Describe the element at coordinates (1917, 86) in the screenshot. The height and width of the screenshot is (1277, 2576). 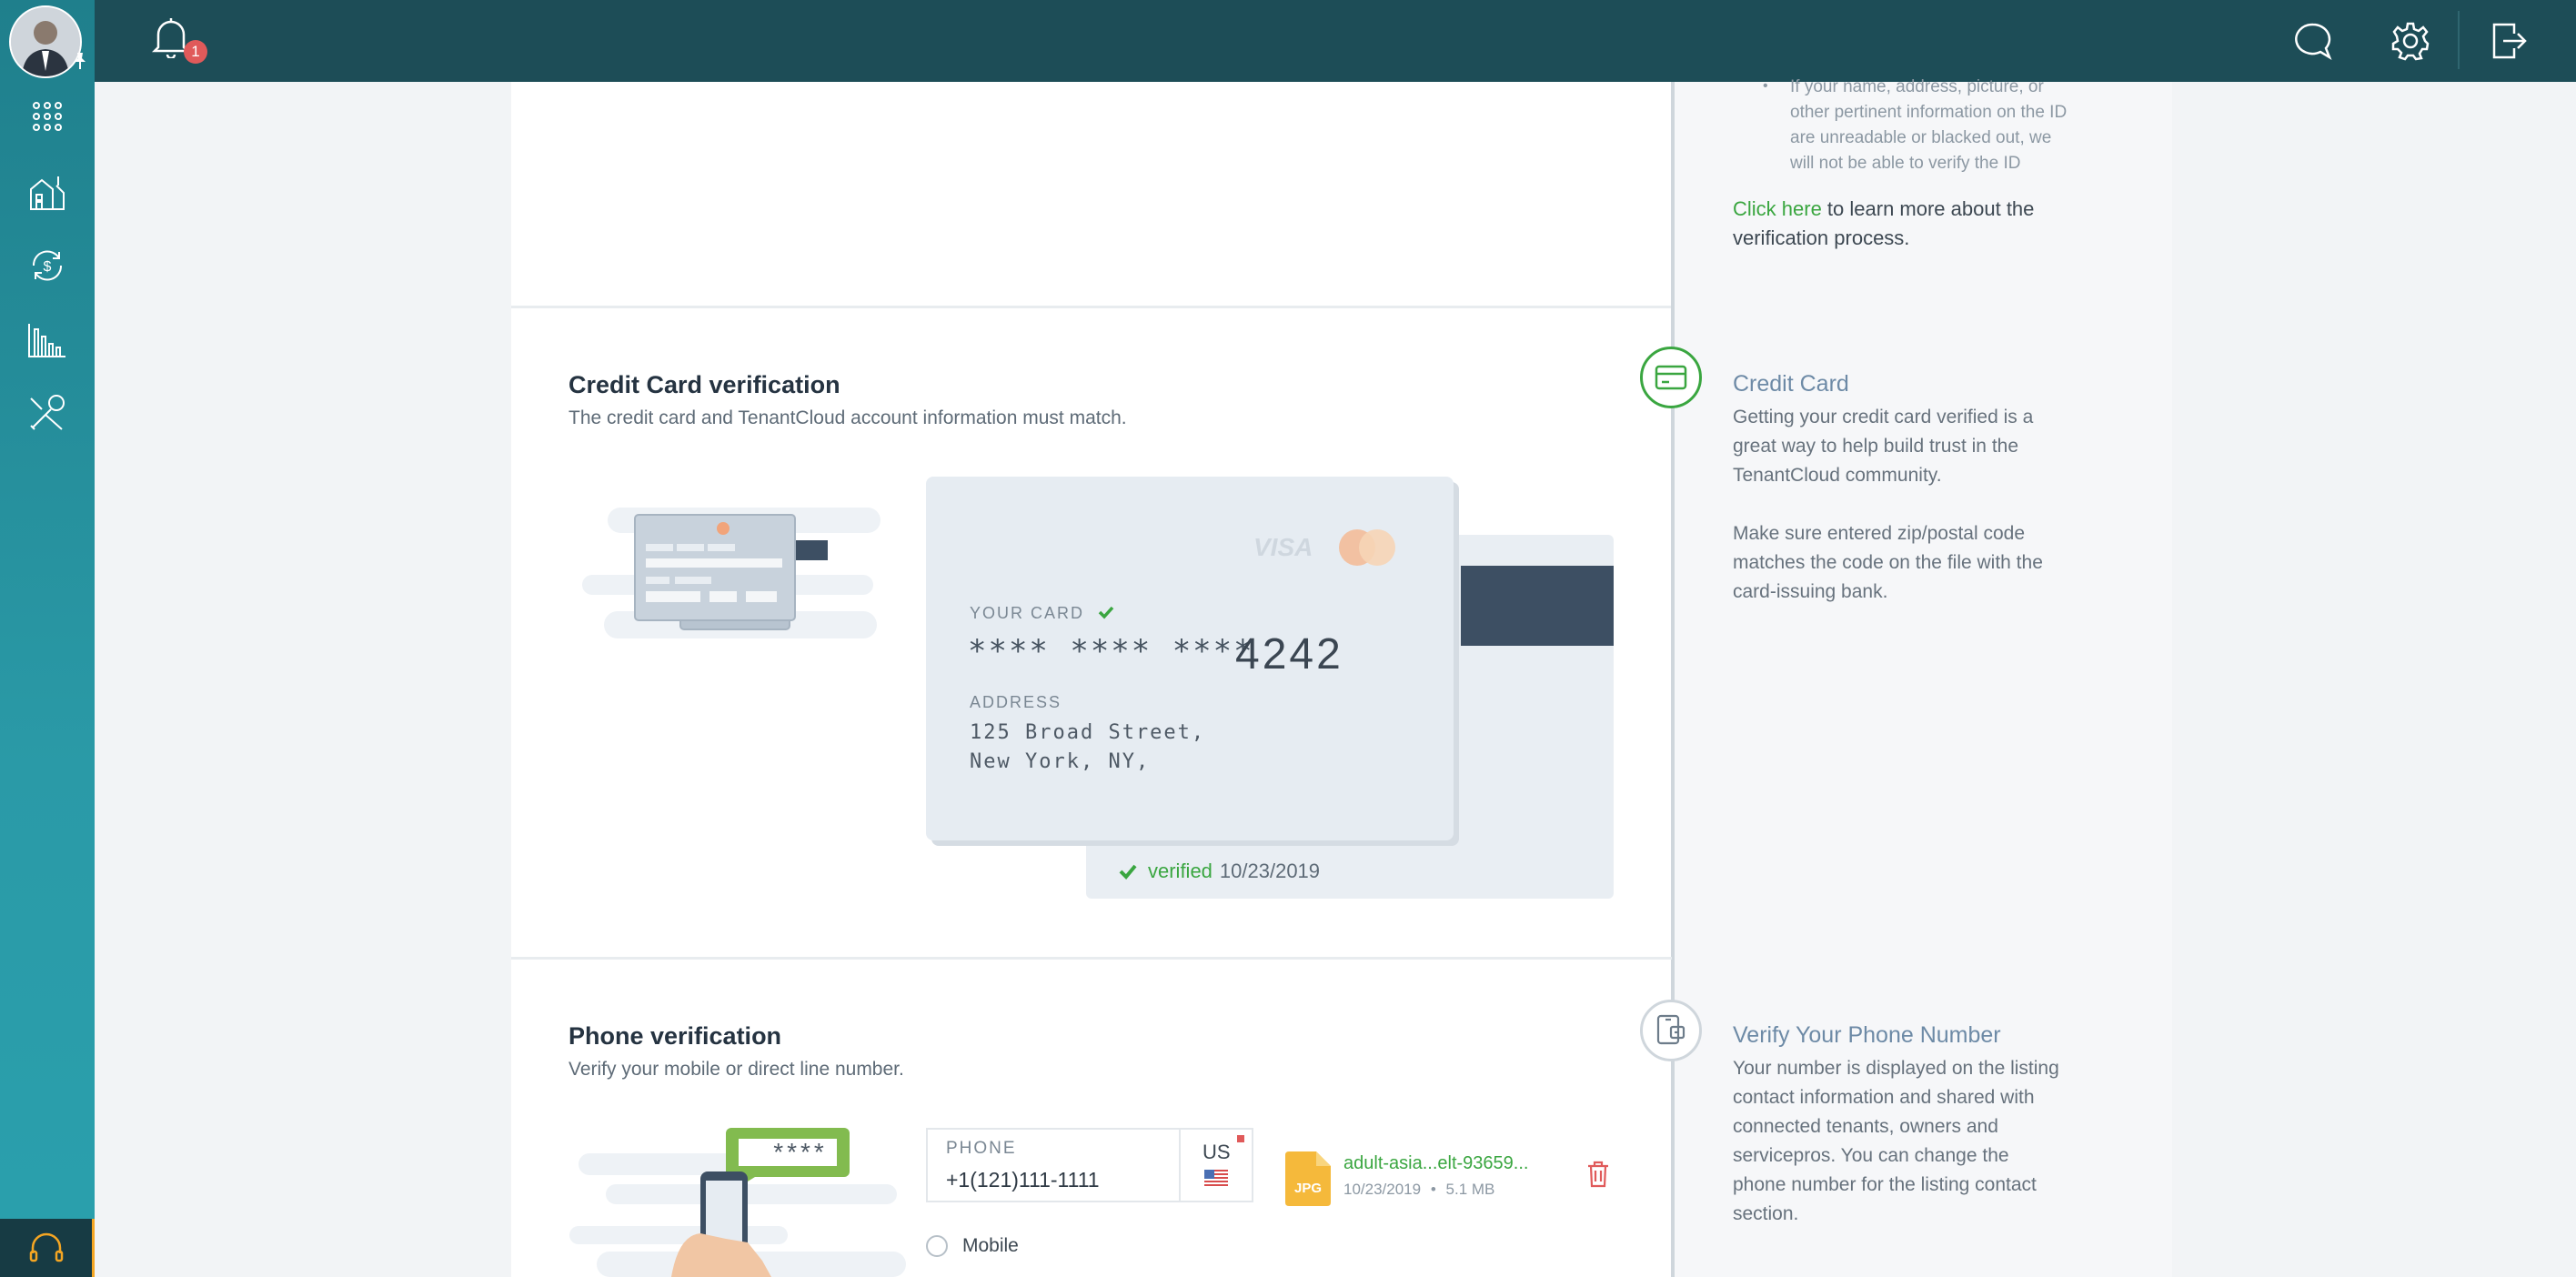
I see `id-requirement-line: If your name, address, picture, or` at that location.